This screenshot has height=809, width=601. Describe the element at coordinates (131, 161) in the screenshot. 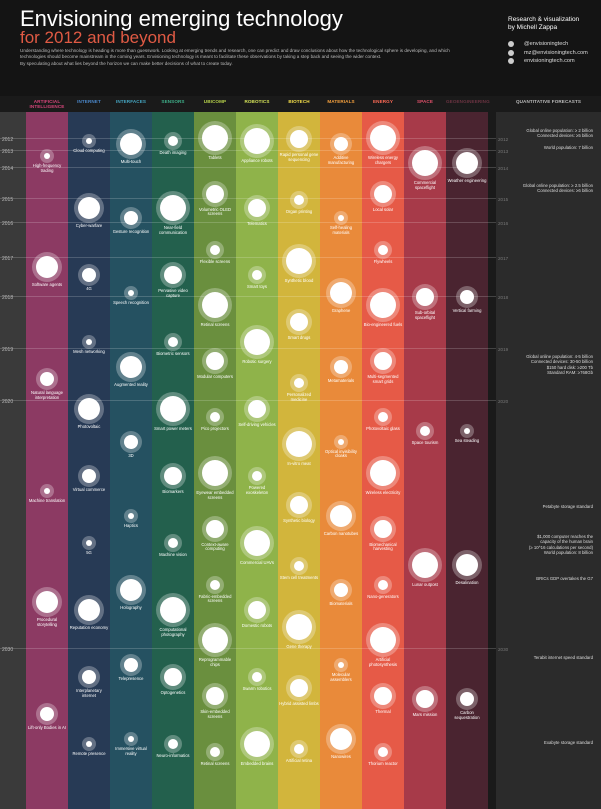

I see `technology-label: Multi-touch` at that location.